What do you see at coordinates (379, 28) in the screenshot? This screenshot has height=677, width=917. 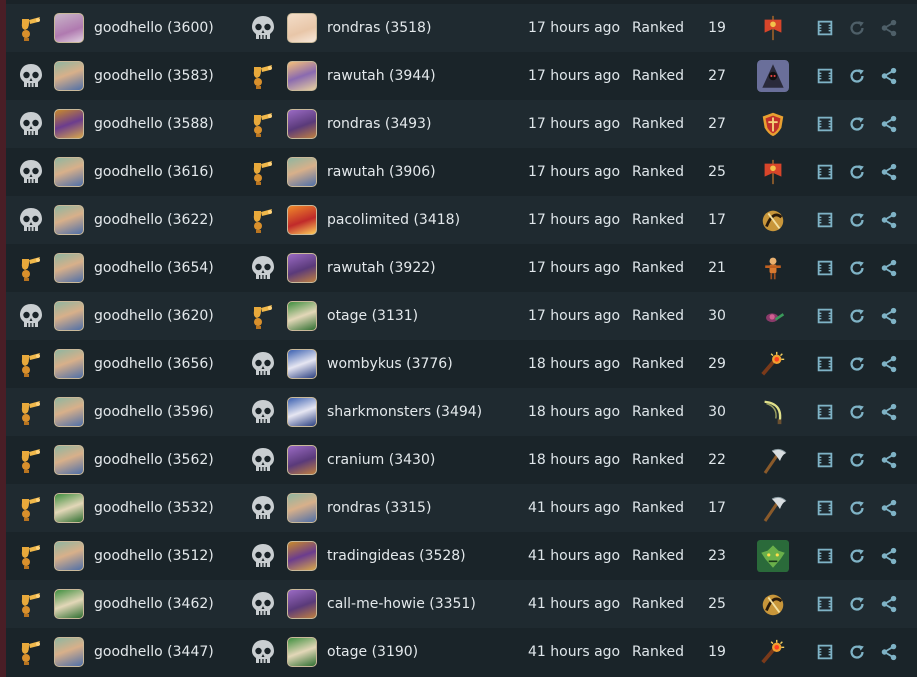 I see `player2-name: rondras (3518)` at bounding box center [379, 28].